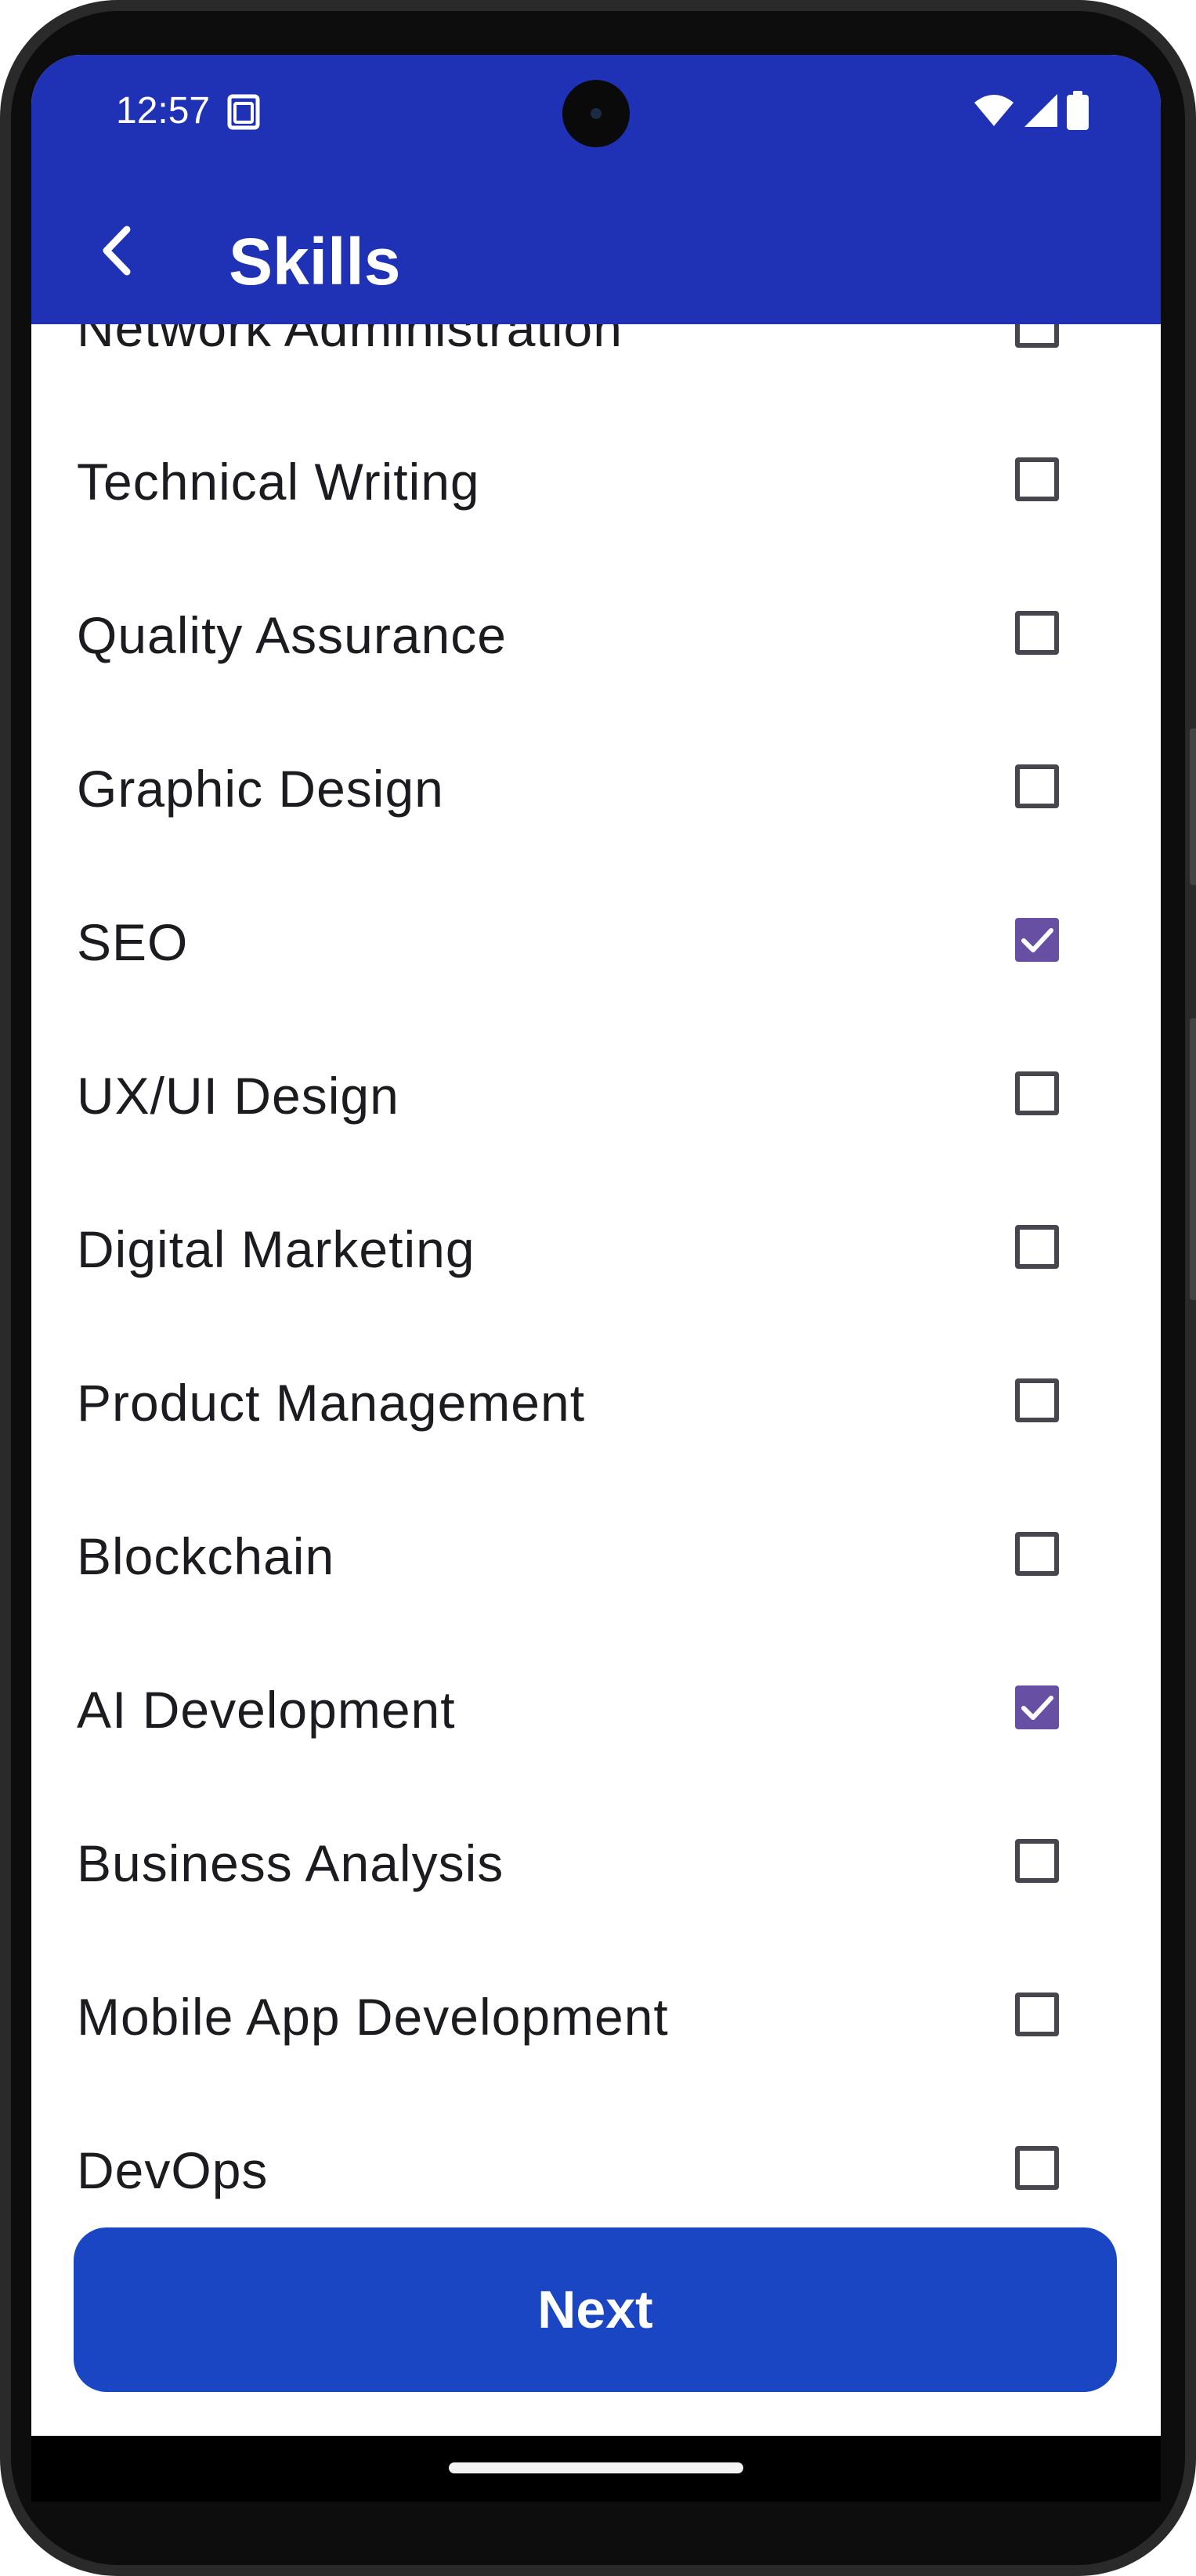  I want to click on skill-label: Blockchain, so click(206, 1556).